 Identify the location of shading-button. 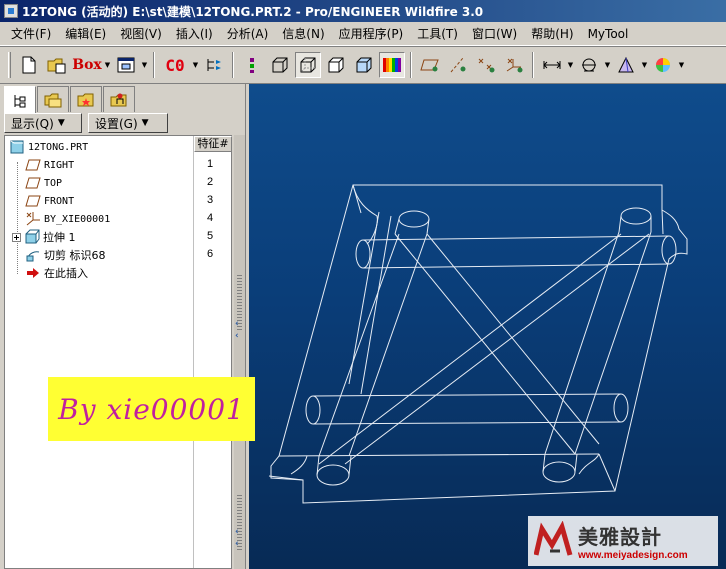
(364, 65).